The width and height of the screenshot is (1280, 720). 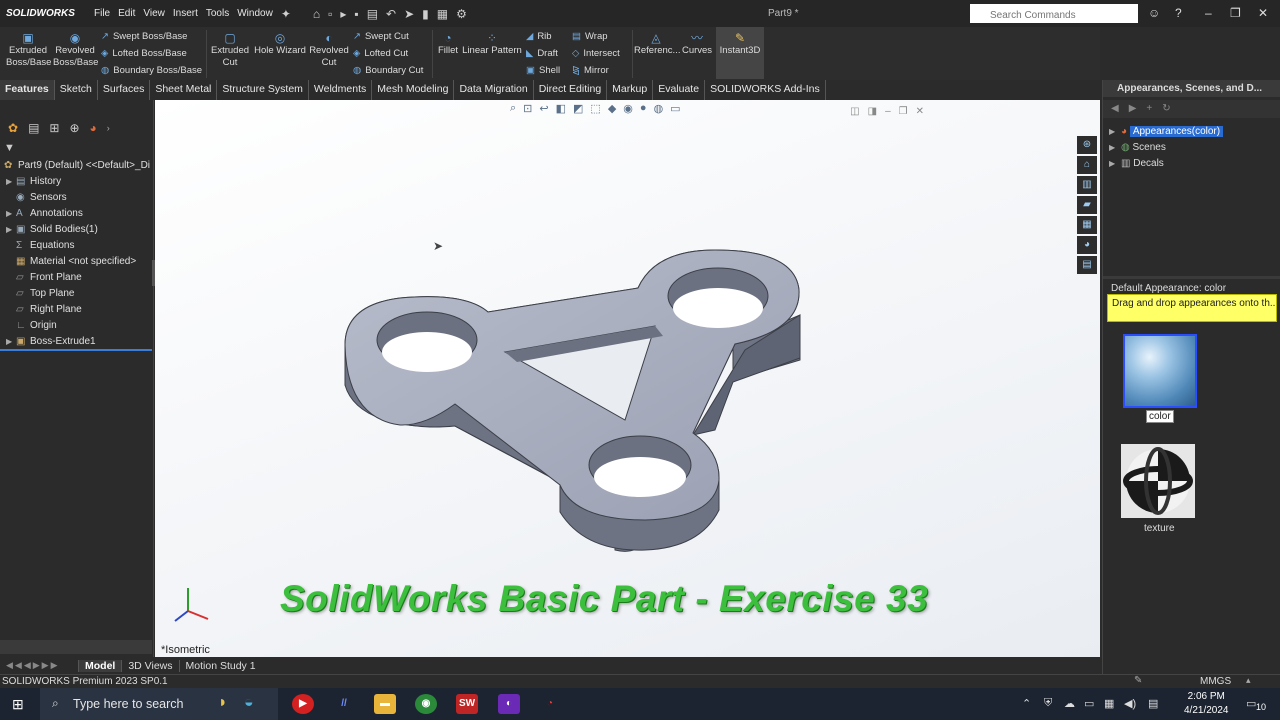 What do you see at coordinates (18, 704) in the screenshot?
I see `windows-start-icon: ⊞` at bounding box center [18, 704].